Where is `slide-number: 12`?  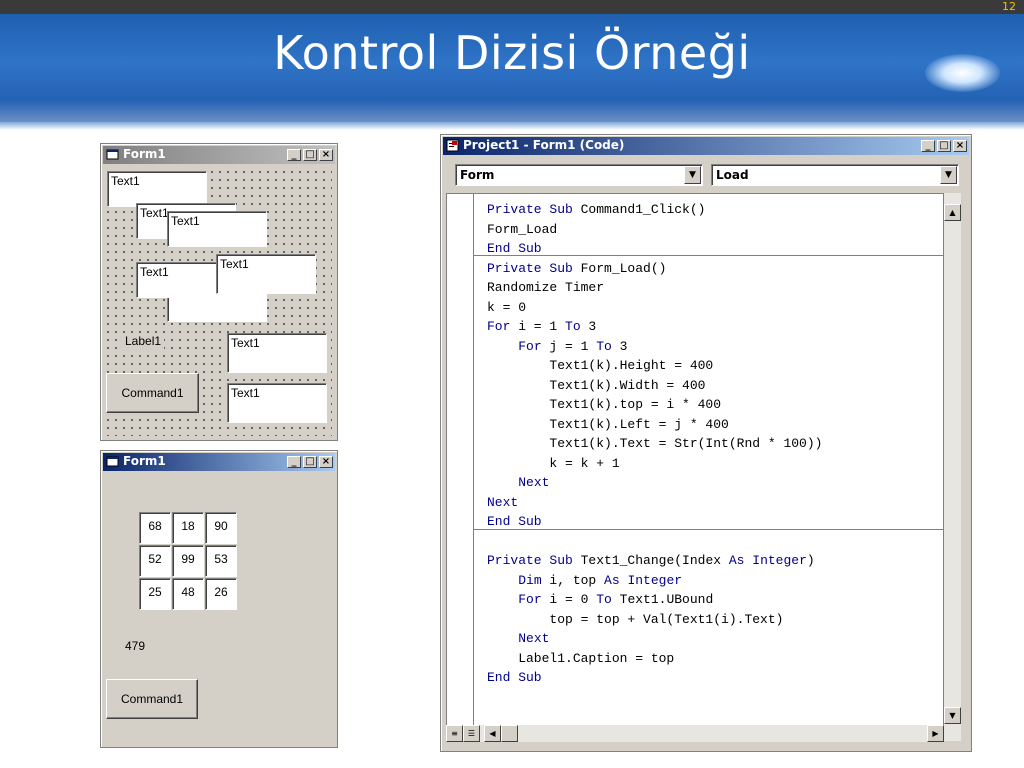
slide-number: 12 is located at coordinates (1009, 6).